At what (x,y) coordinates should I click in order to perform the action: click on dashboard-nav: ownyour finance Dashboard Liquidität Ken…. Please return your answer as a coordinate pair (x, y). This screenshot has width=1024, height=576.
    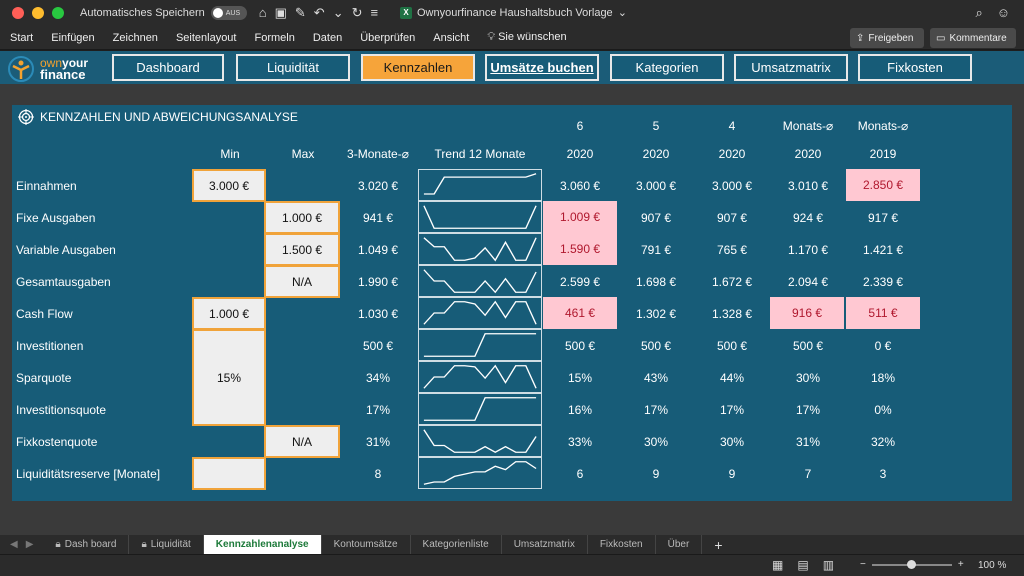
    Looking at the image, I should click on (512, 67).